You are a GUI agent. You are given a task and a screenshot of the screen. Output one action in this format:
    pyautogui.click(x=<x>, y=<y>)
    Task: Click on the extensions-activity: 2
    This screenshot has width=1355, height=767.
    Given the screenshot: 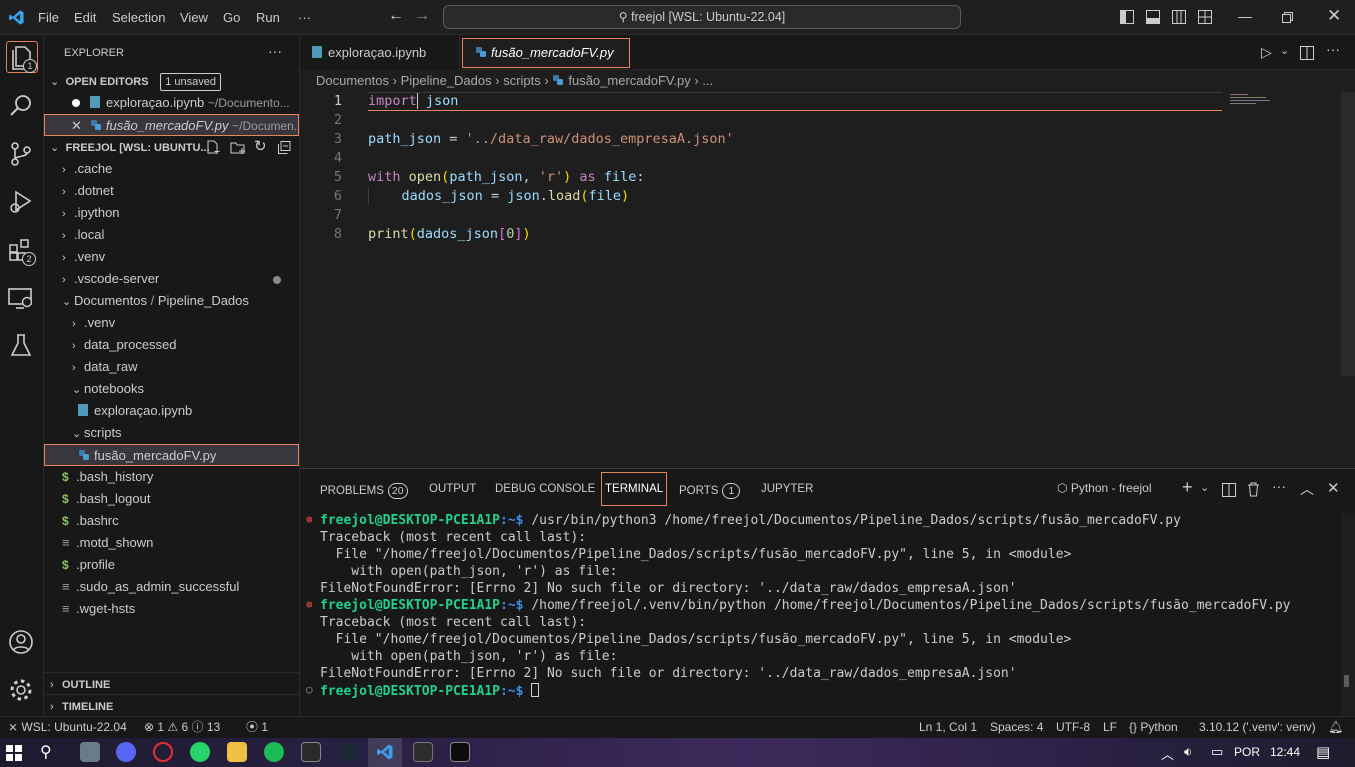 What is the action you would take?
    pyautogui.click(x=22, y=251)
    